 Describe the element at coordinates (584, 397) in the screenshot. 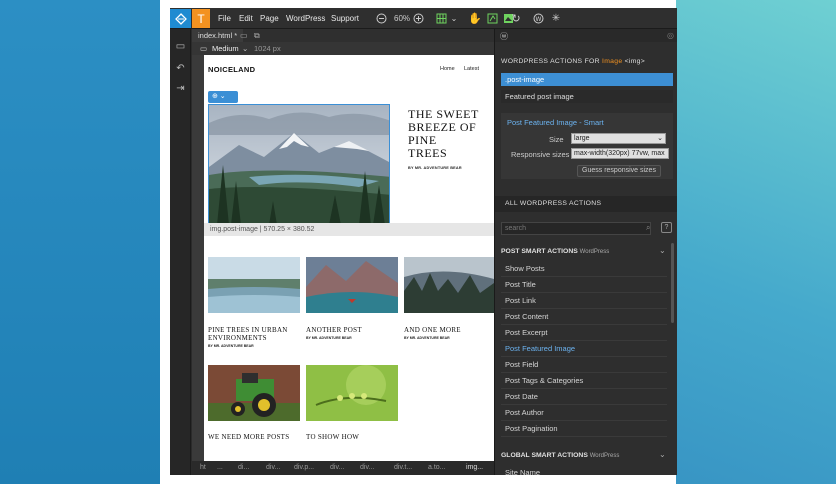

I see `action-post-date: Post Date` at that location.